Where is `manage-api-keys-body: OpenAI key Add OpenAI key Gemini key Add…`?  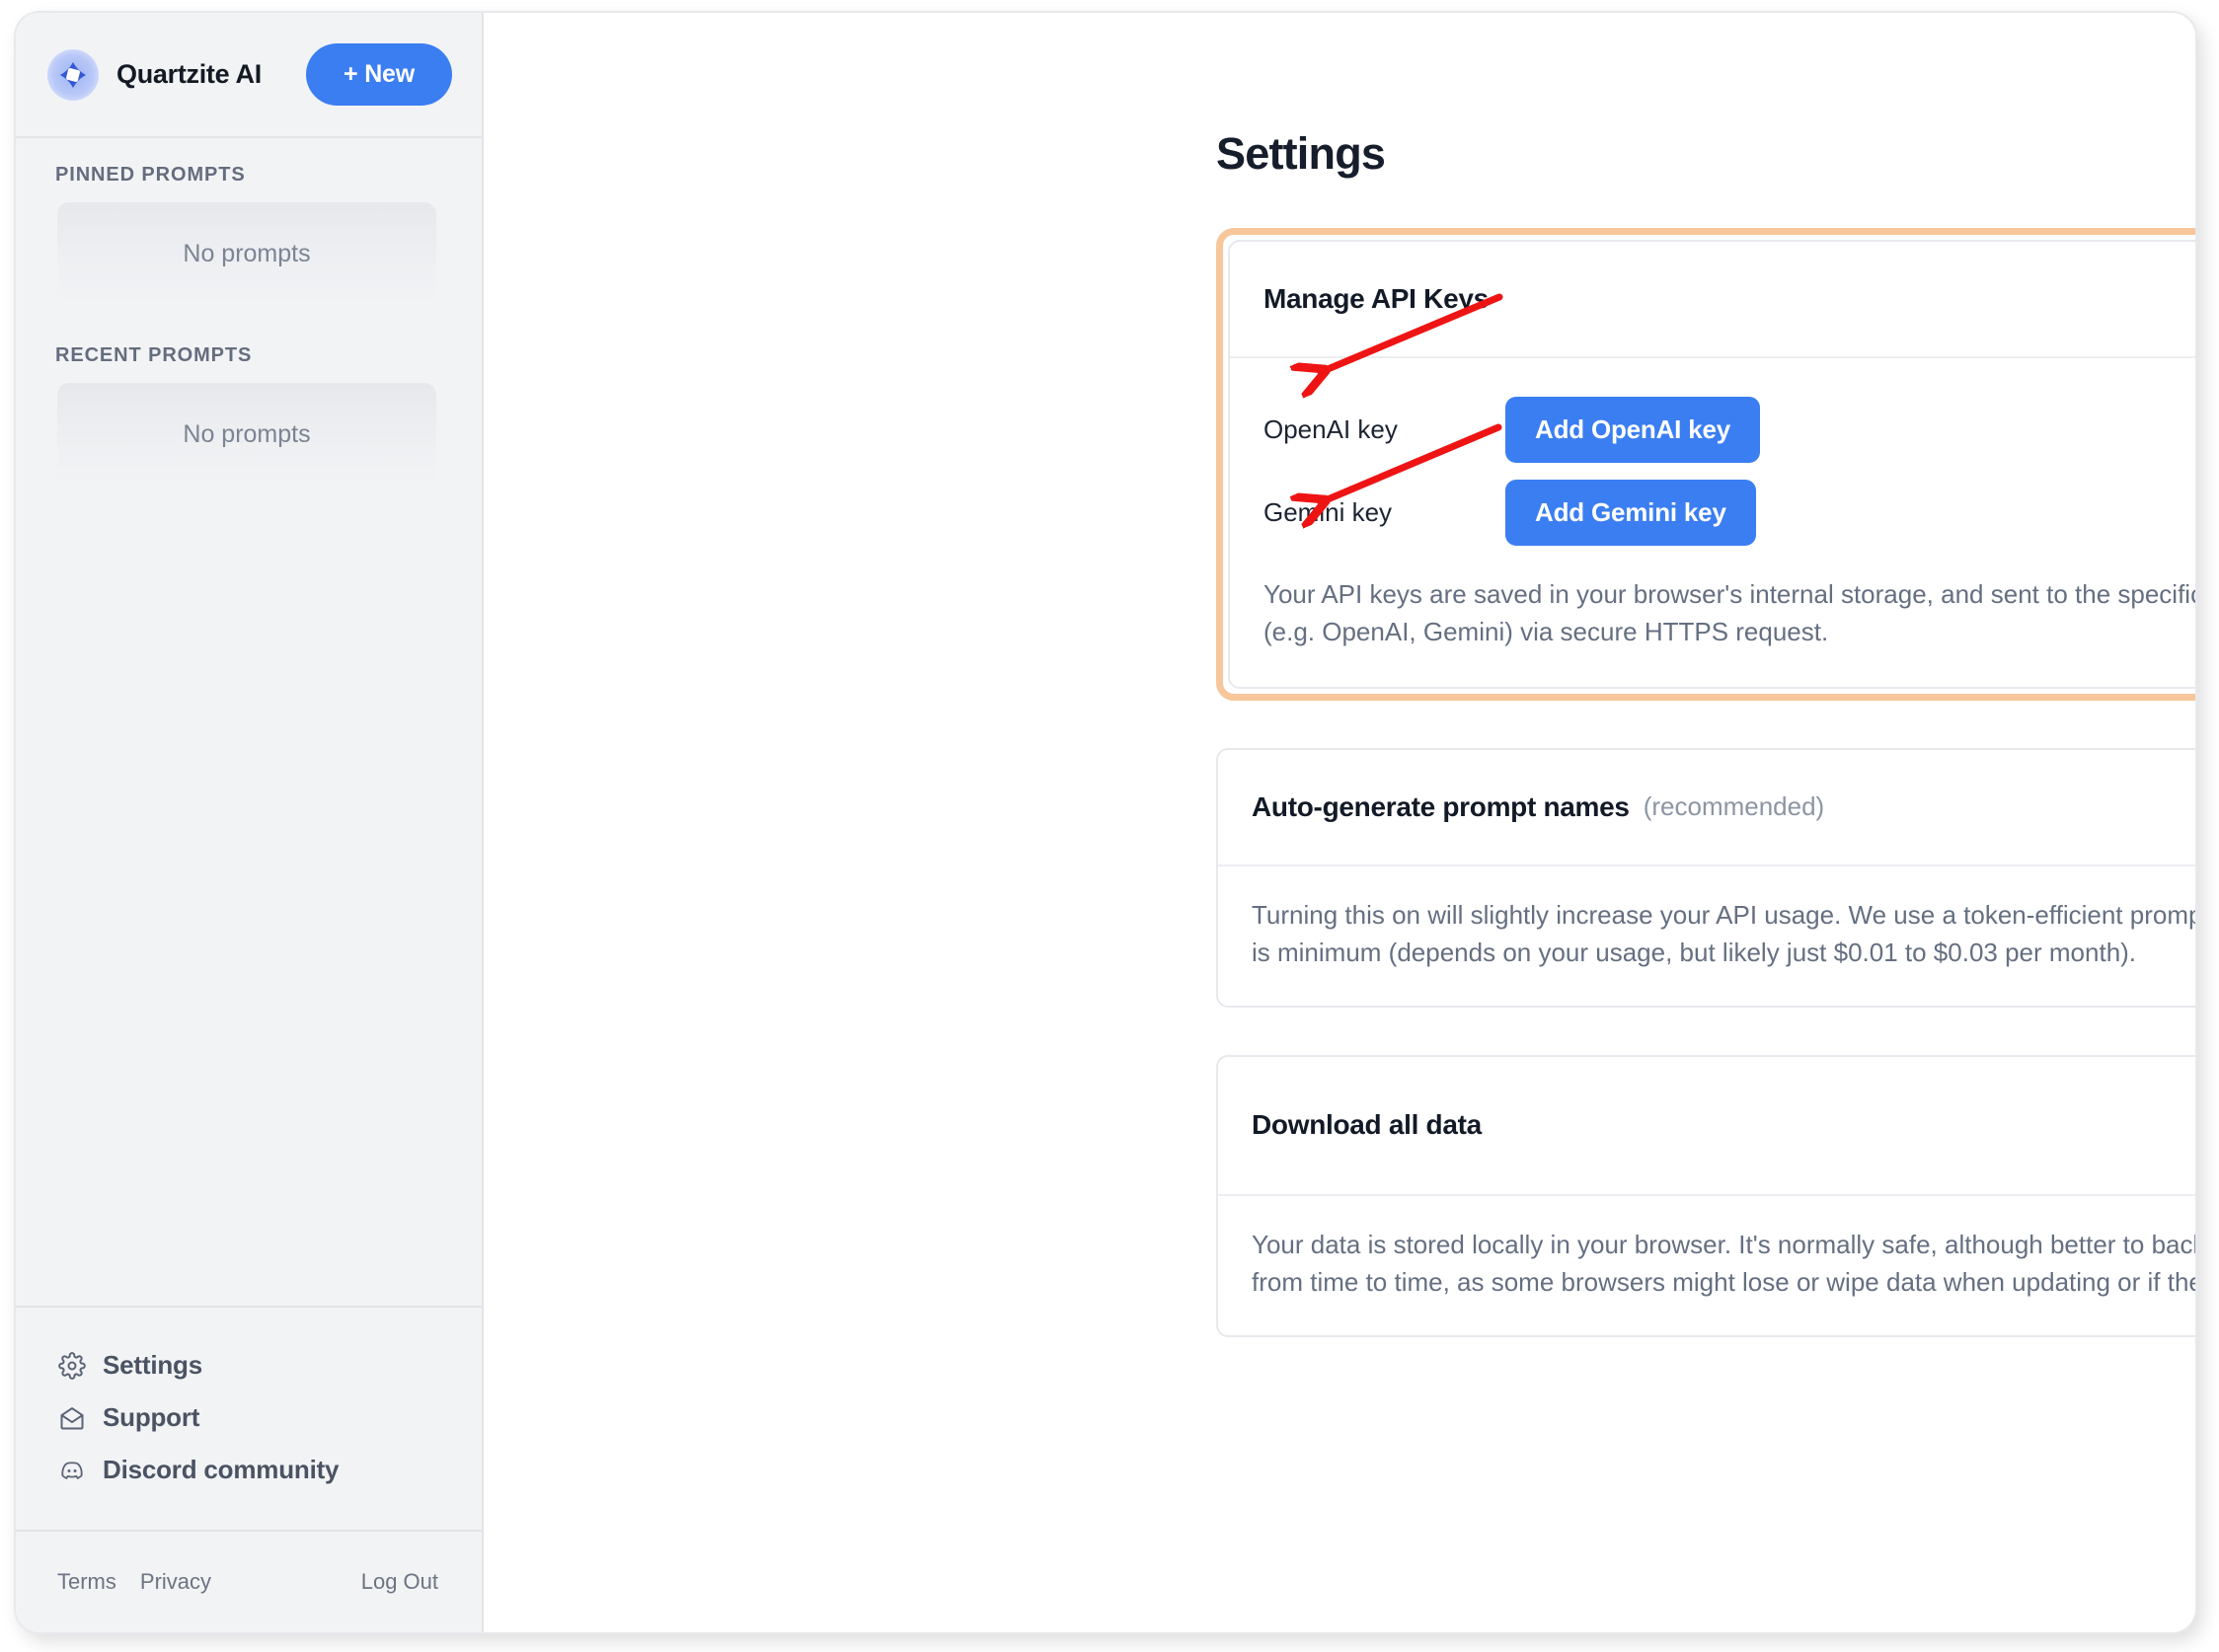 manage-api-keys-body: OpenAI key Add OpenAI key Gemini key Add… is located at coordinates (1713, 522).